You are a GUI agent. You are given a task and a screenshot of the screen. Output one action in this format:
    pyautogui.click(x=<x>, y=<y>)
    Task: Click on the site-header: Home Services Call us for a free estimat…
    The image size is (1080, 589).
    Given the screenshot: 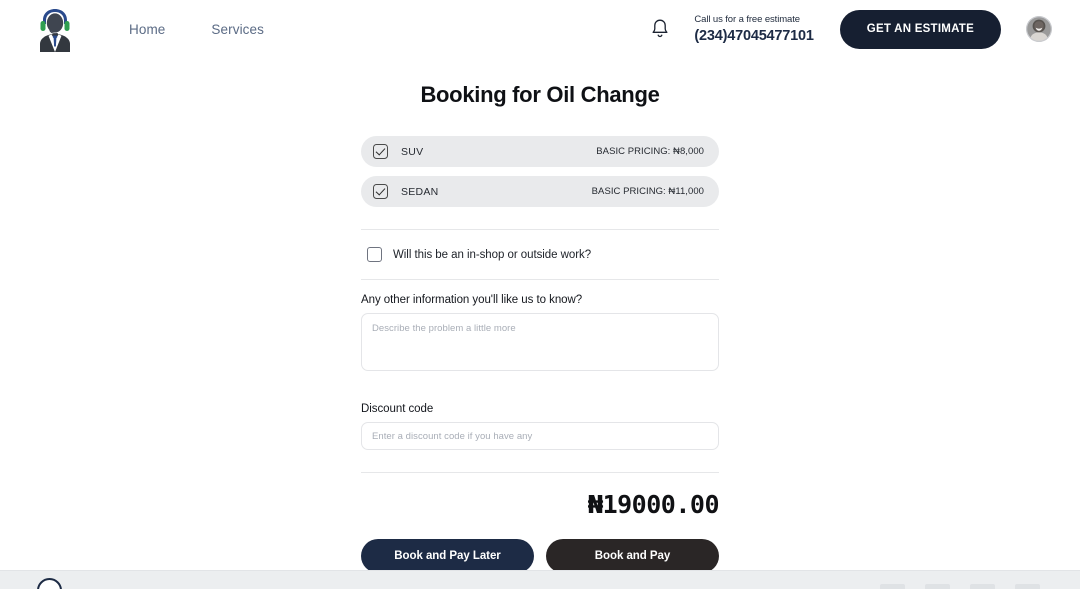 What is the action you would take?
    pyautogui.click(x=540, y=29)
    